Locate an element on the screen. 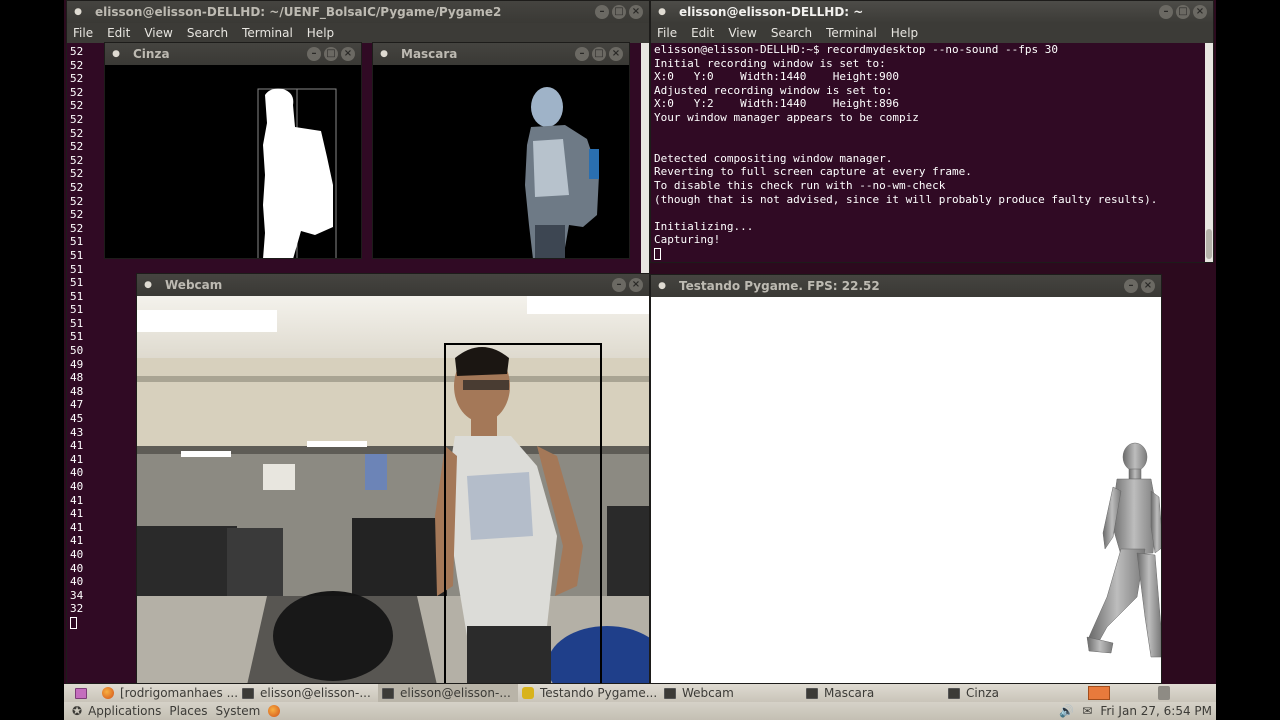  titlebar: ● Webcam – × is located at coordinates (393, 285).